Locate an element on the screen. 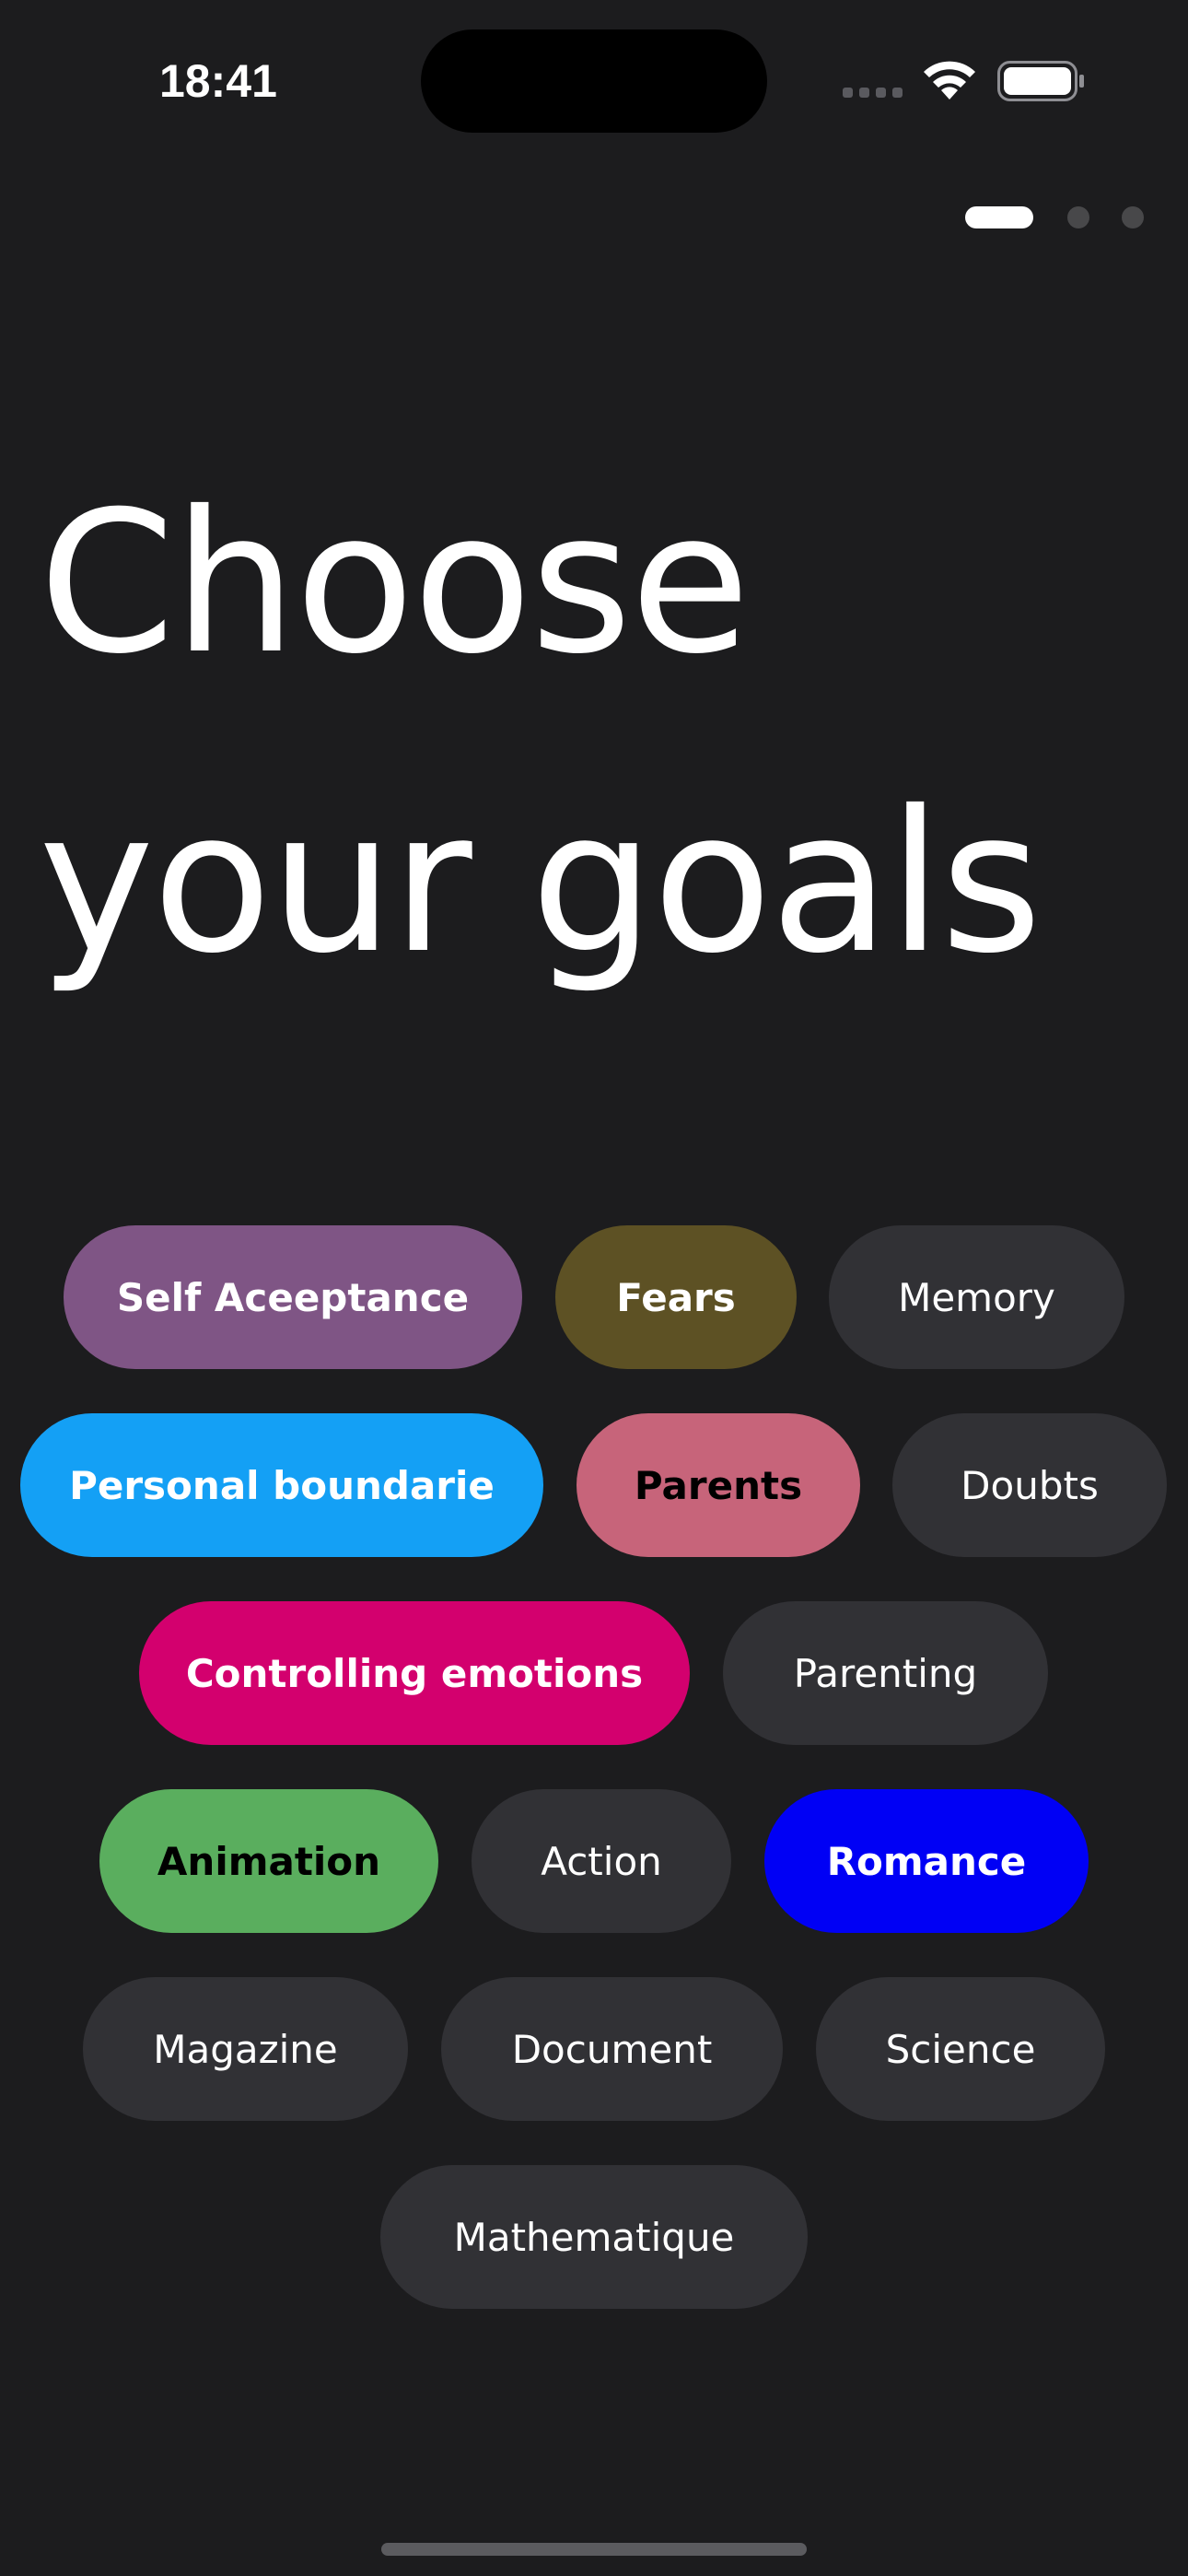 The image size is (1188, 2576). goal-chip-label: Parenting is located at coordinates (886, 1673).